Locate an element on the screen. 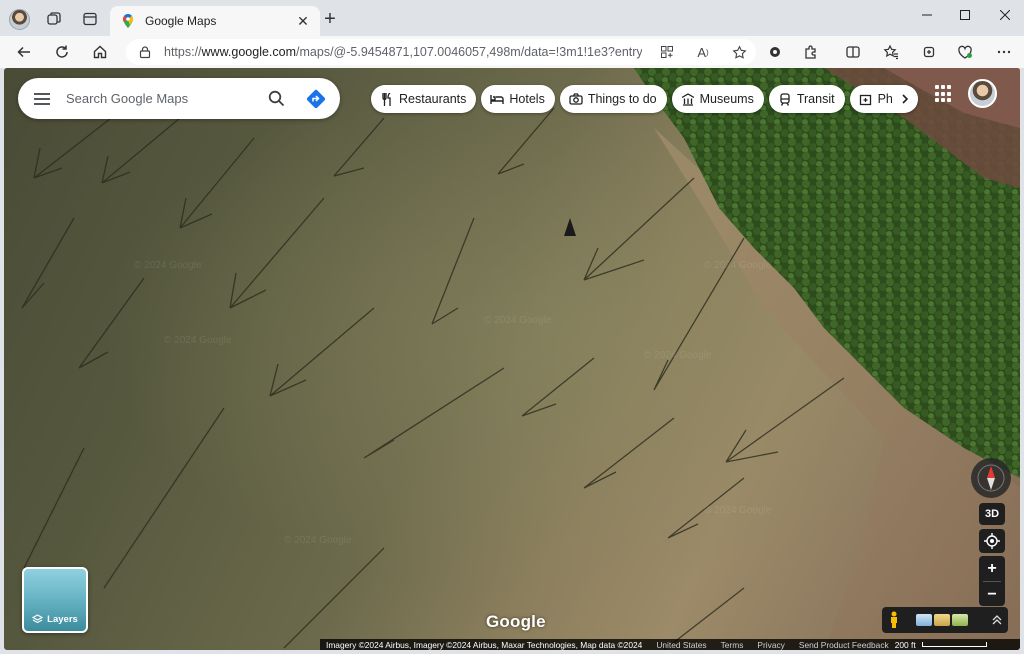  chip-label: Hotels is located at coordinates (527, 99).